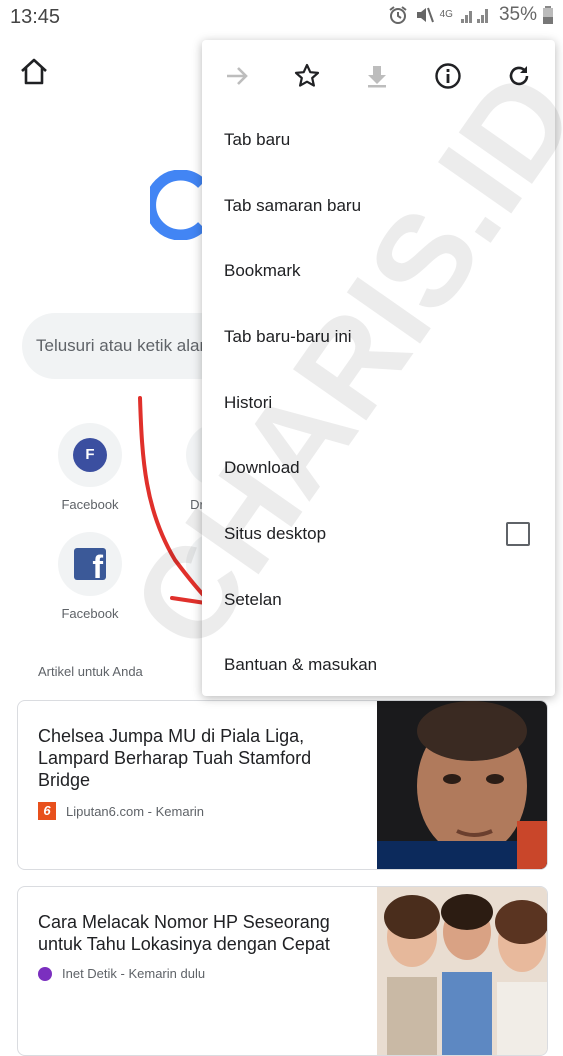 The height and width of the screenshot is (1056, 563). Describe the element at coordinates (253, 600) in the screenshot. I see `menu-item-settings: Setelan` at that location.